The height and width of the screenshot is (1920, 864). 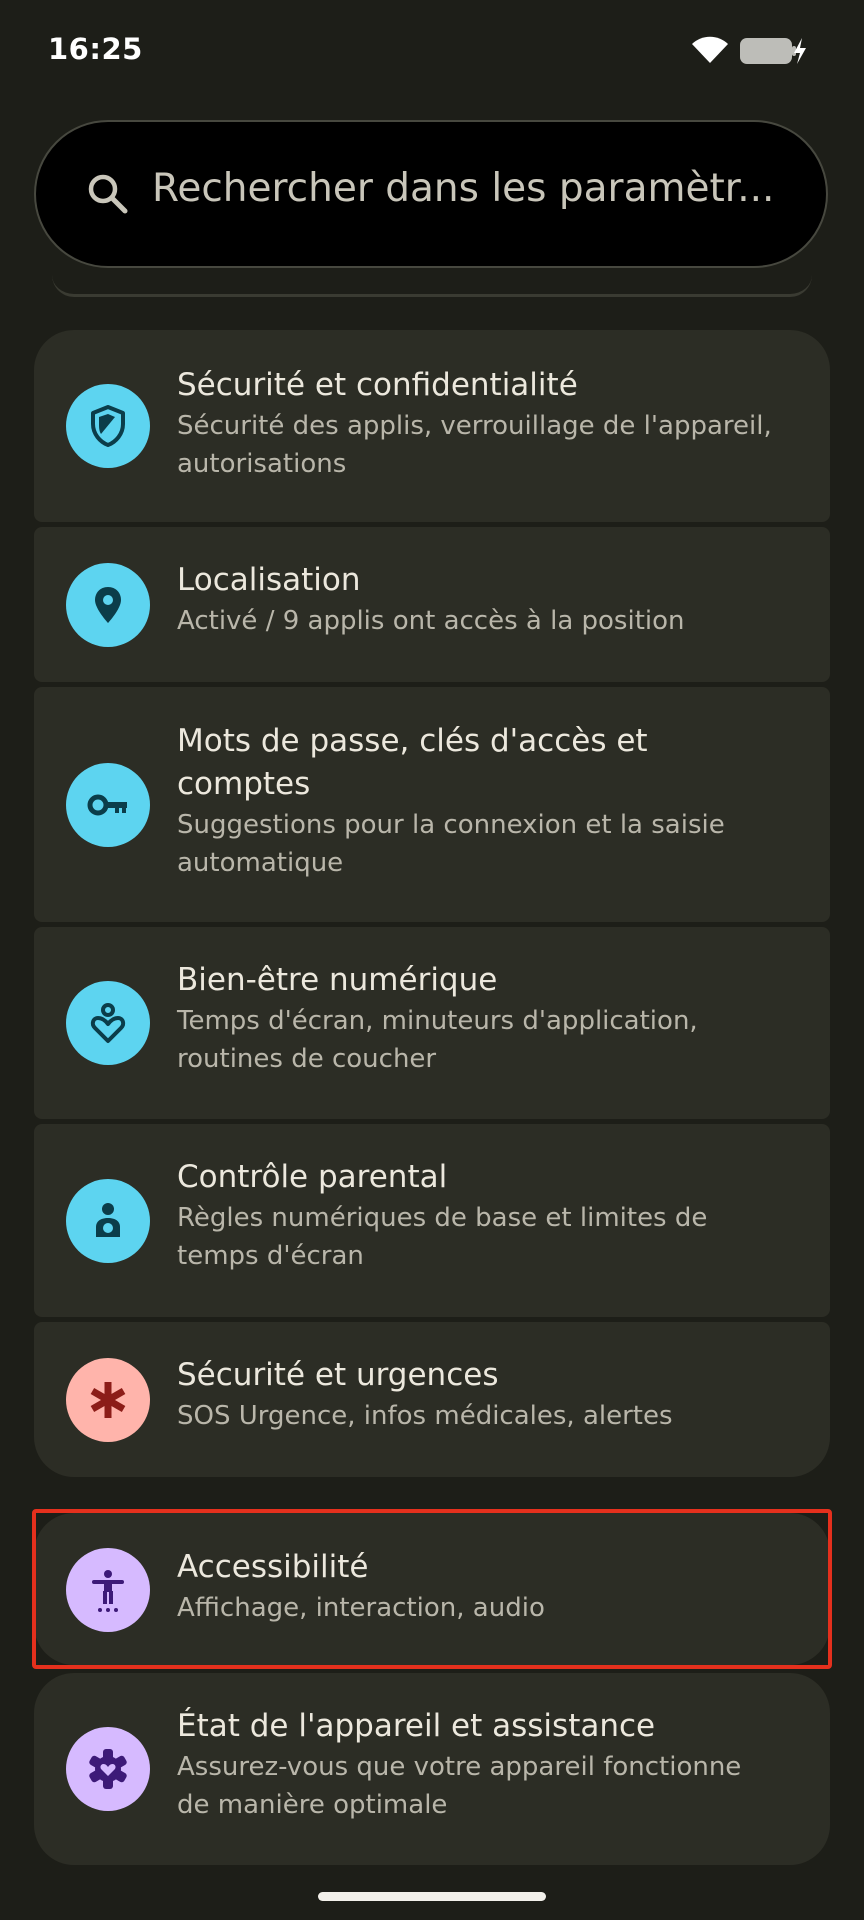 I want to click on setting-title: État de l'appareil et assistance, so click(x=416, y=1726).